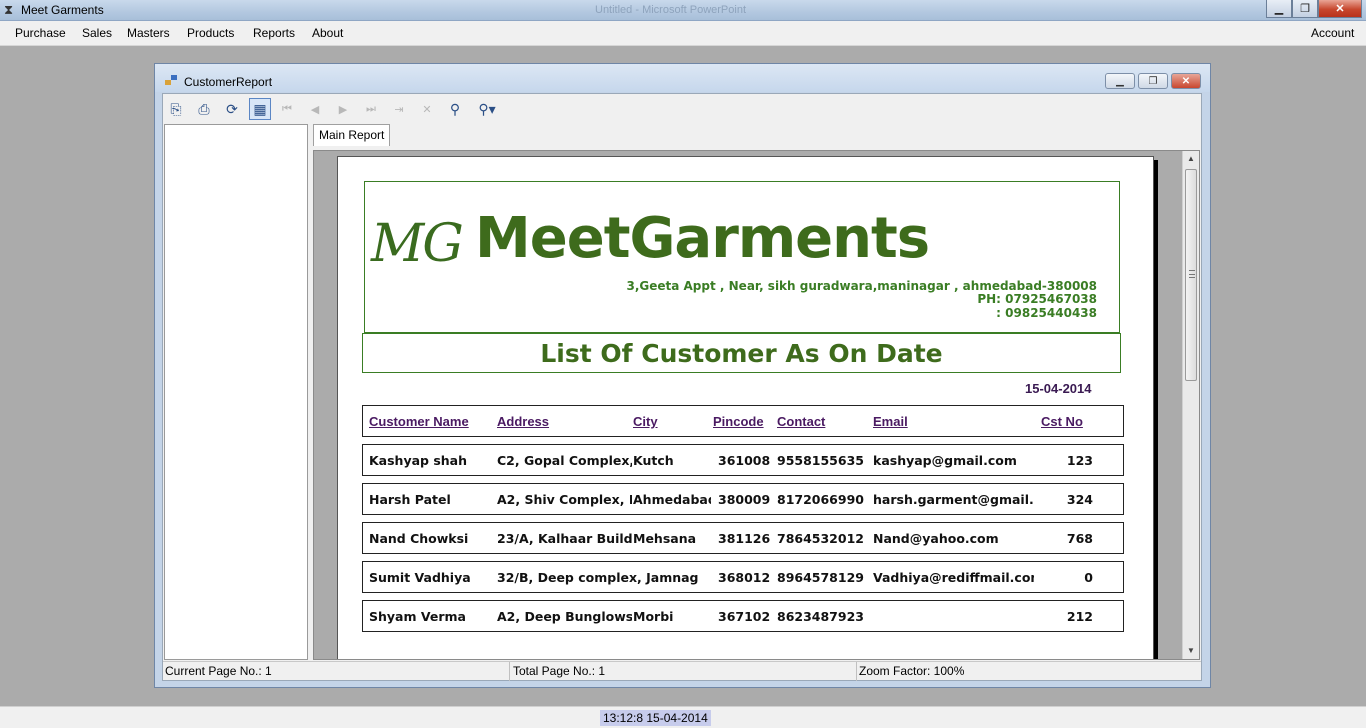 Image resolution: width=1366 pixels, height=728 pixels. What do you see at coordinates (455, 109) in the screenshot?
I see `find-button: ⚲` at bounding box center [455, 109].